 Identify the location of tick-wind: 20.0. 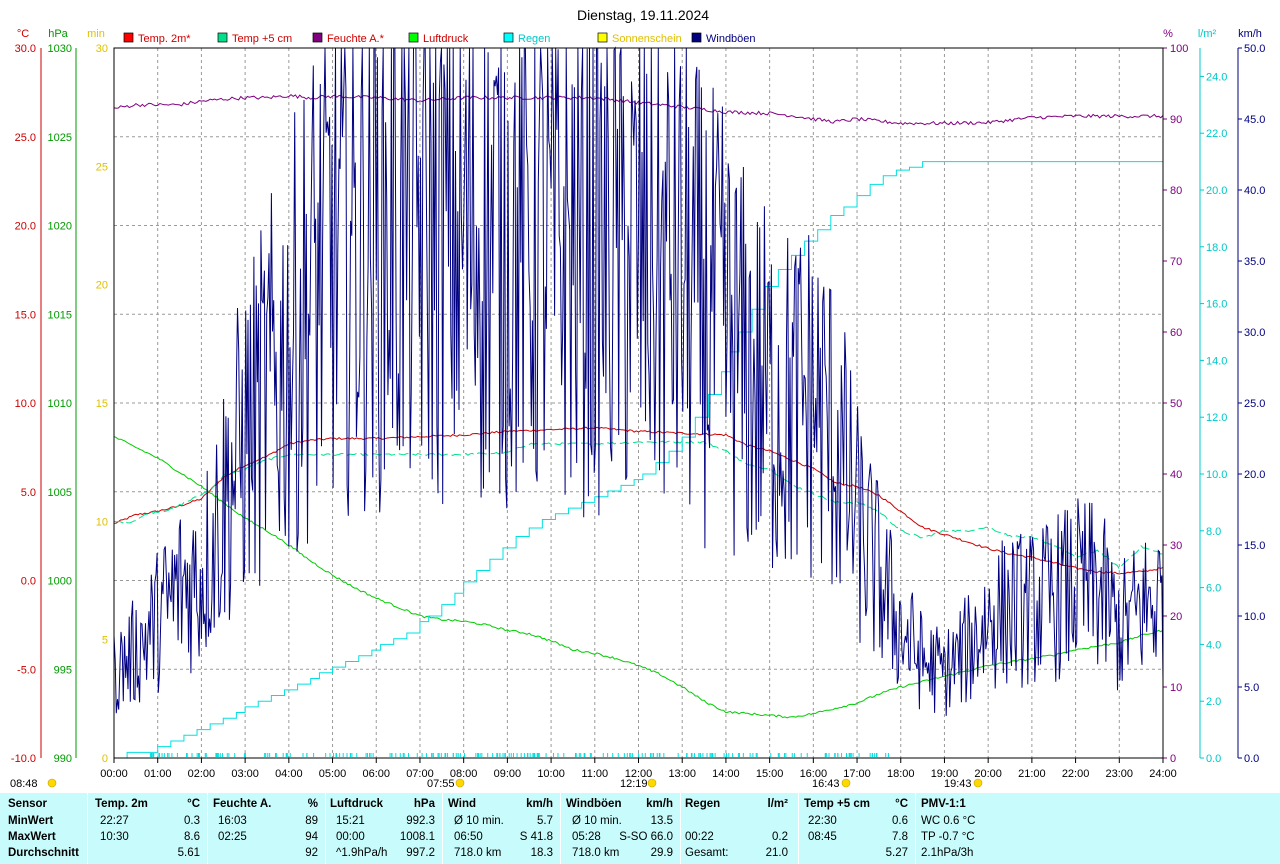
(1254, 475).